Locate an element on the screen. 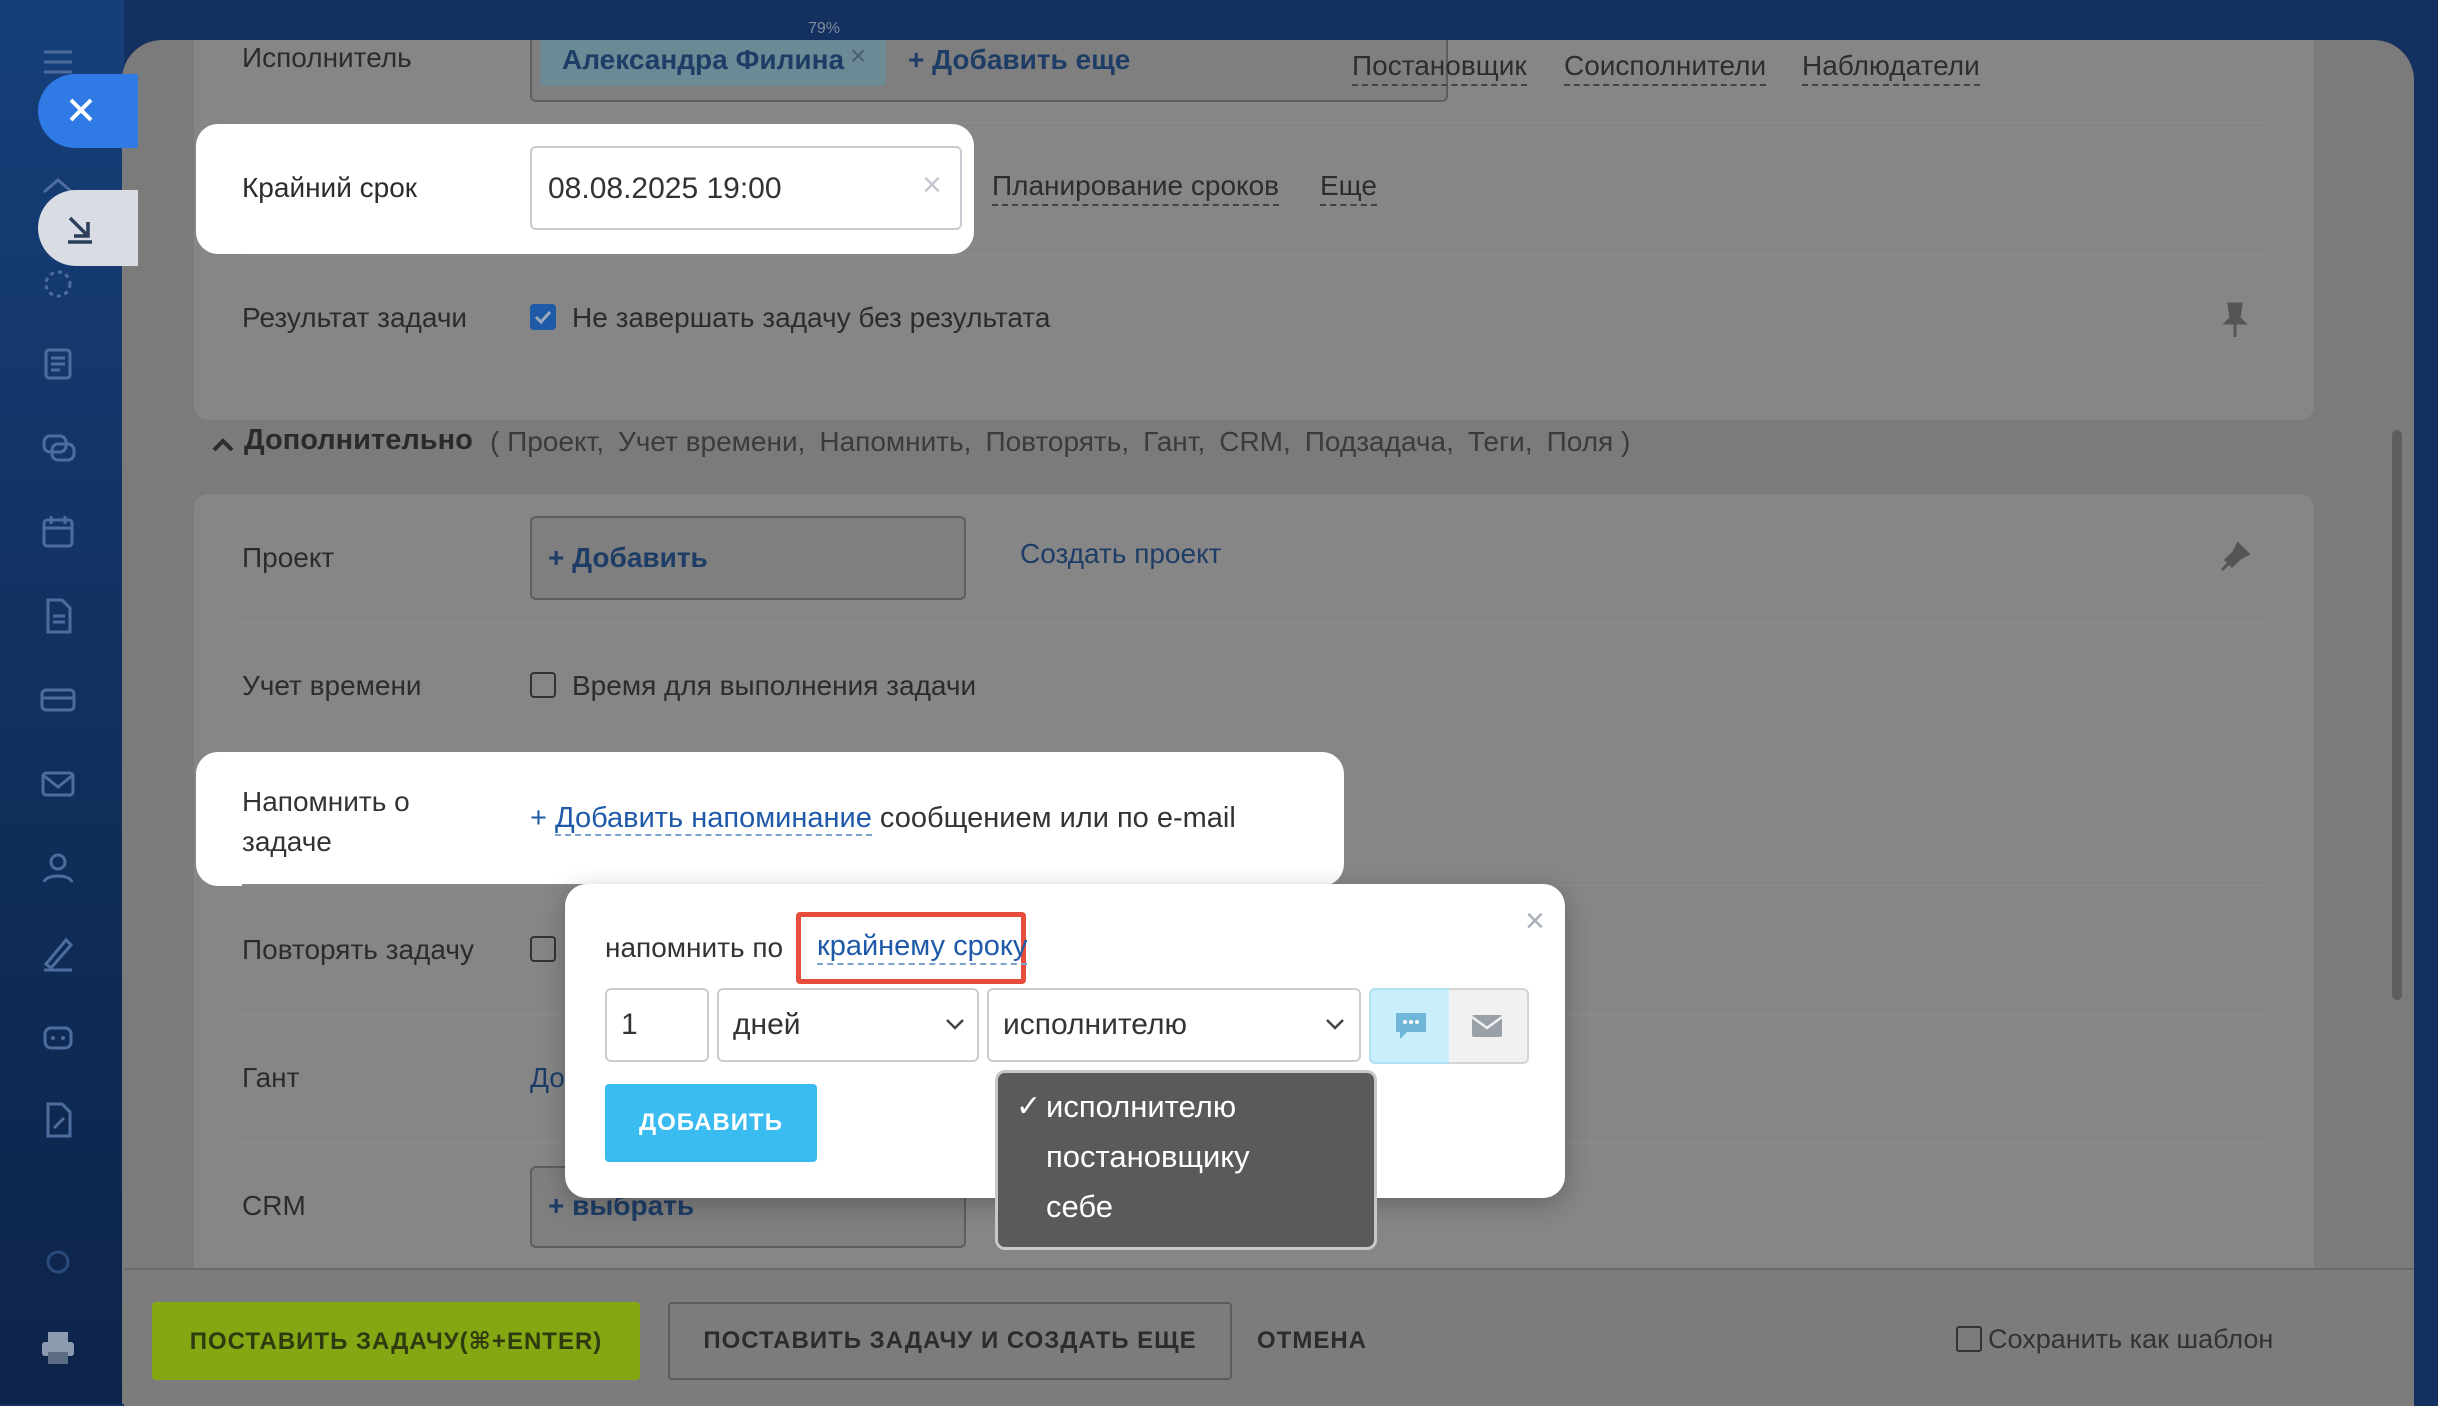 This screenshot has height=1406, width=2438. add-reminder-link: Добавить напоминание is located at coordinates (713, 819).